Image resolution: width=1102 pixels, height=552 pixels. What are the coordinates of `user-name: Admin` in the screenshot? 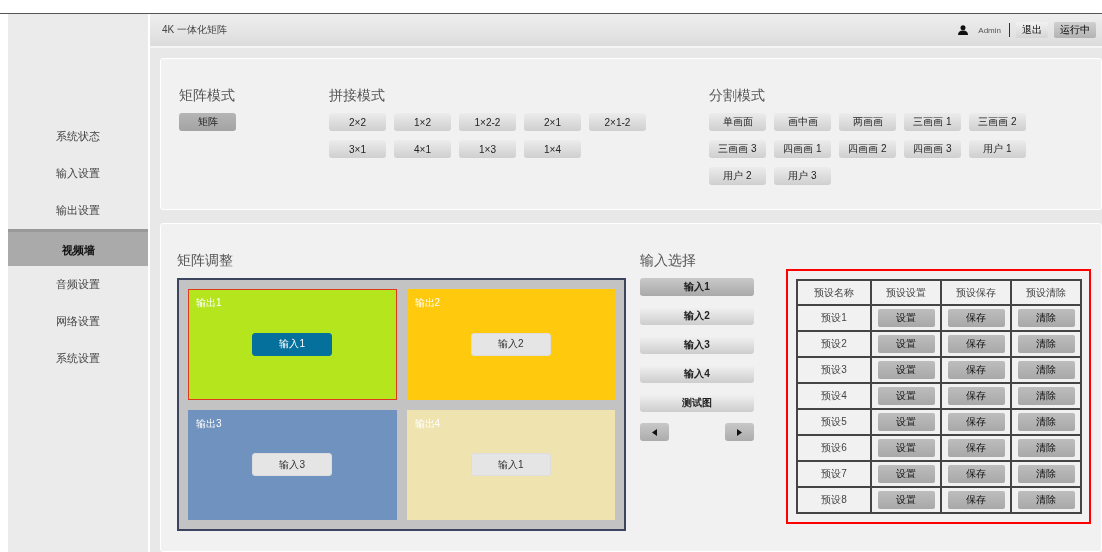 It's located at (989, 30).